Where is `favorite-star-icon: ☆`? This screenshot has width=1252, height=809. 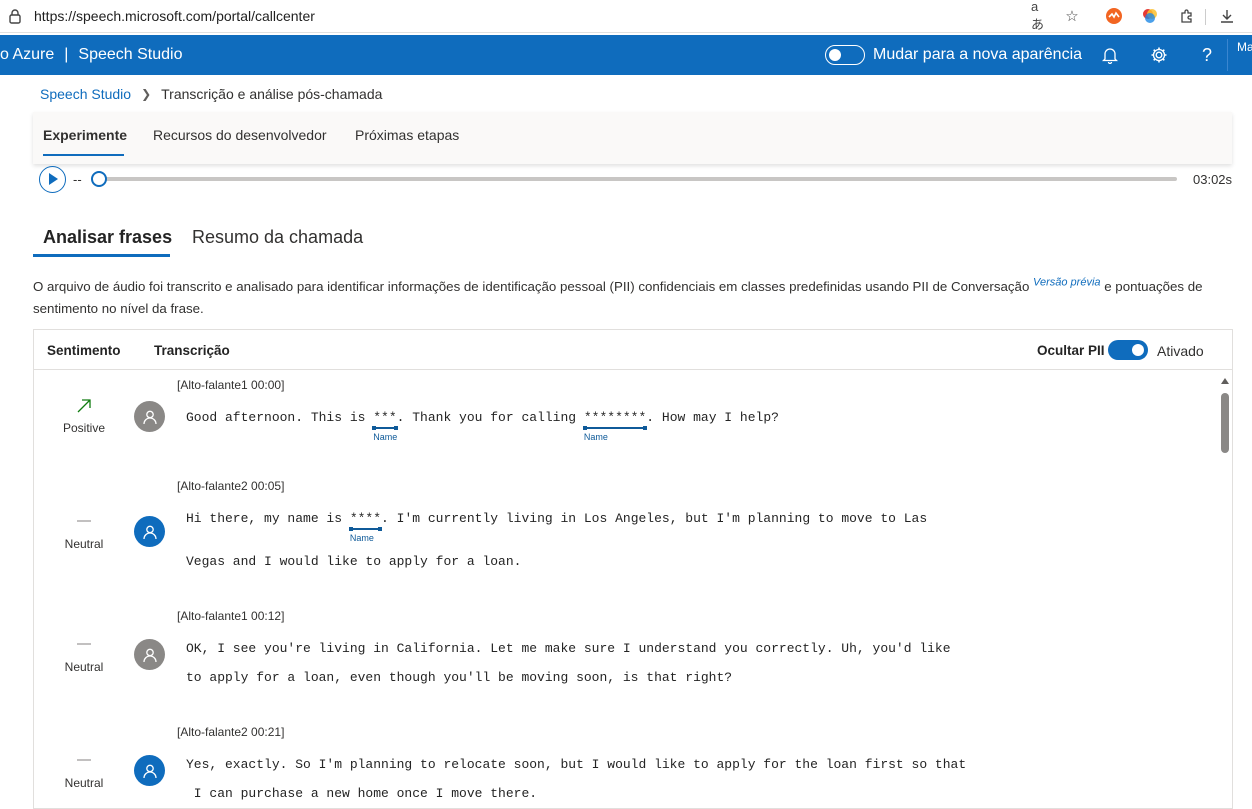 favorite-star-icon: ☆ is located at coordinates (1072, 16).